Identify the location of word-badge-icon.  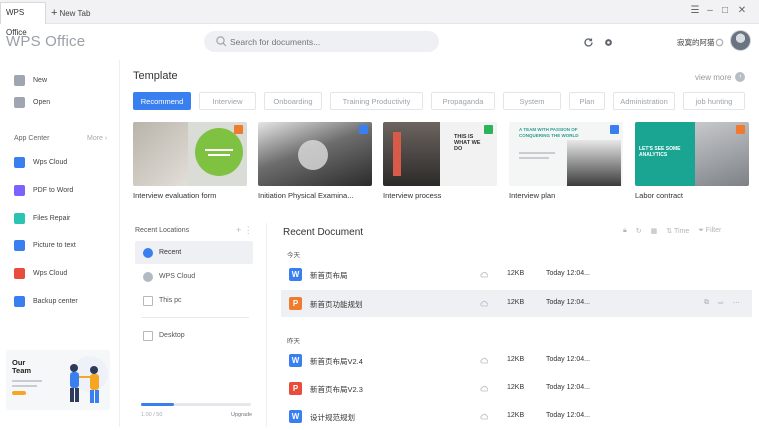
(363, 129).